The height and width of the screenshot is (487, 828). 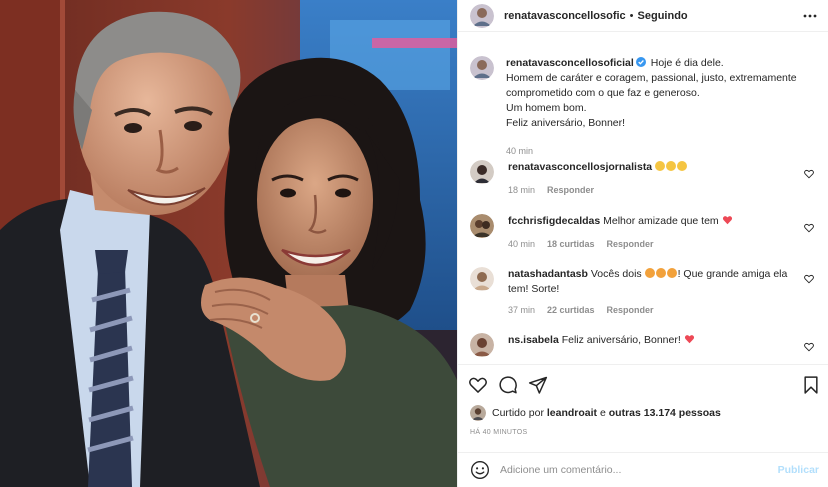 I want to click on clap-emoji-group, so click(x=671, y=167).